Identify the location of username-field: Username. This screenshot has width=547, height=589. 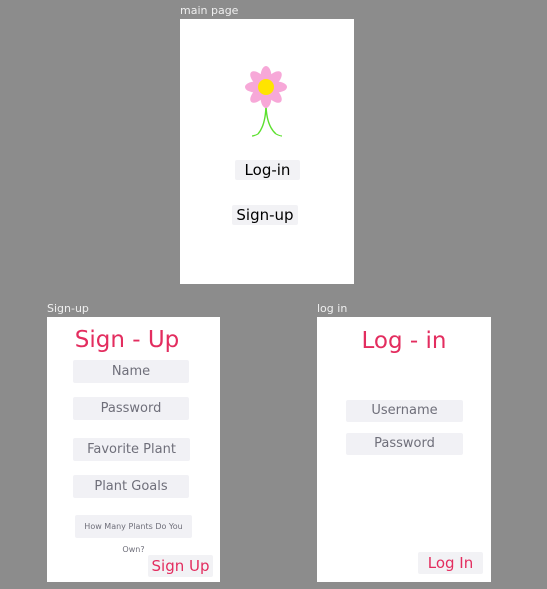
(404, 411).